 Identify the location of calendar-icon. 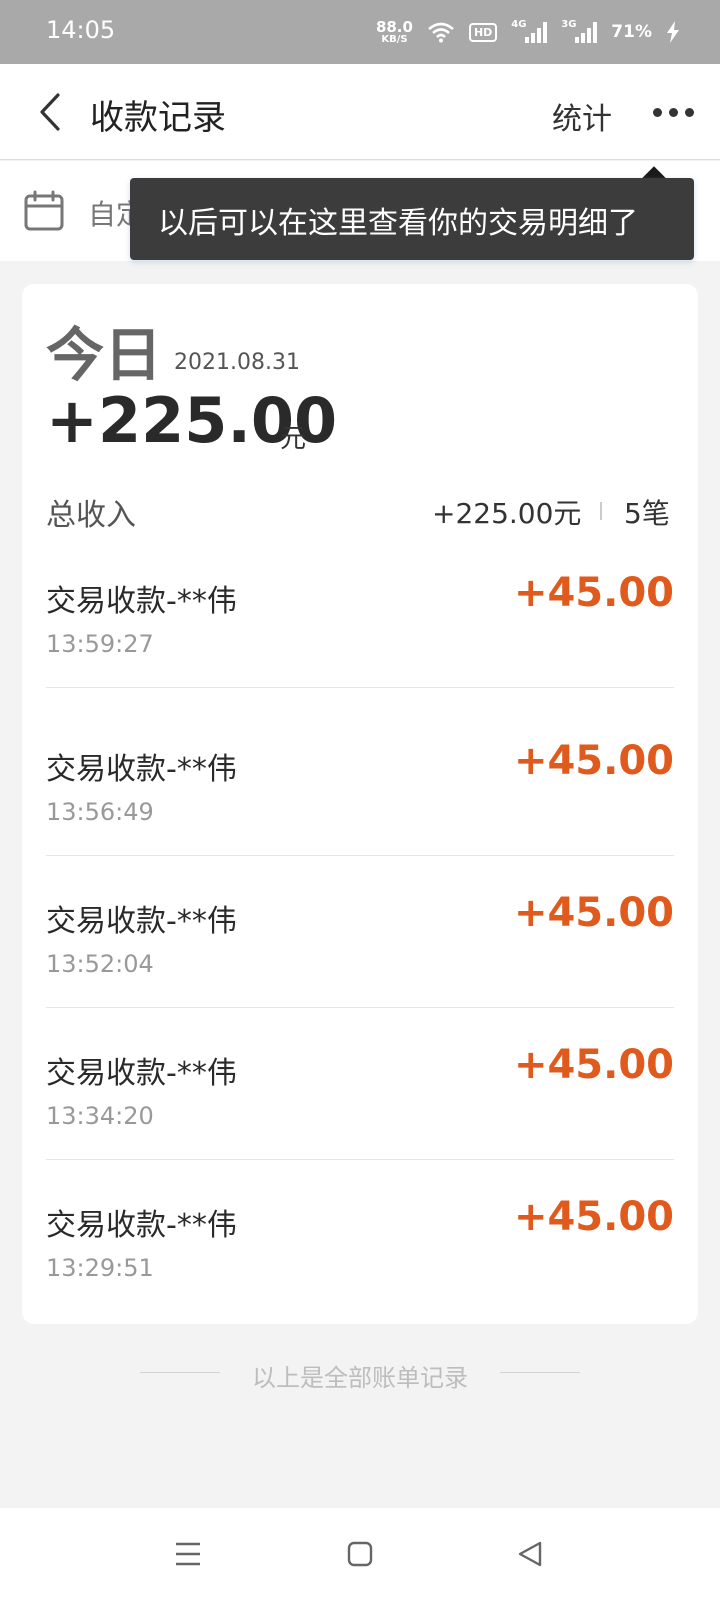
(44, 210).